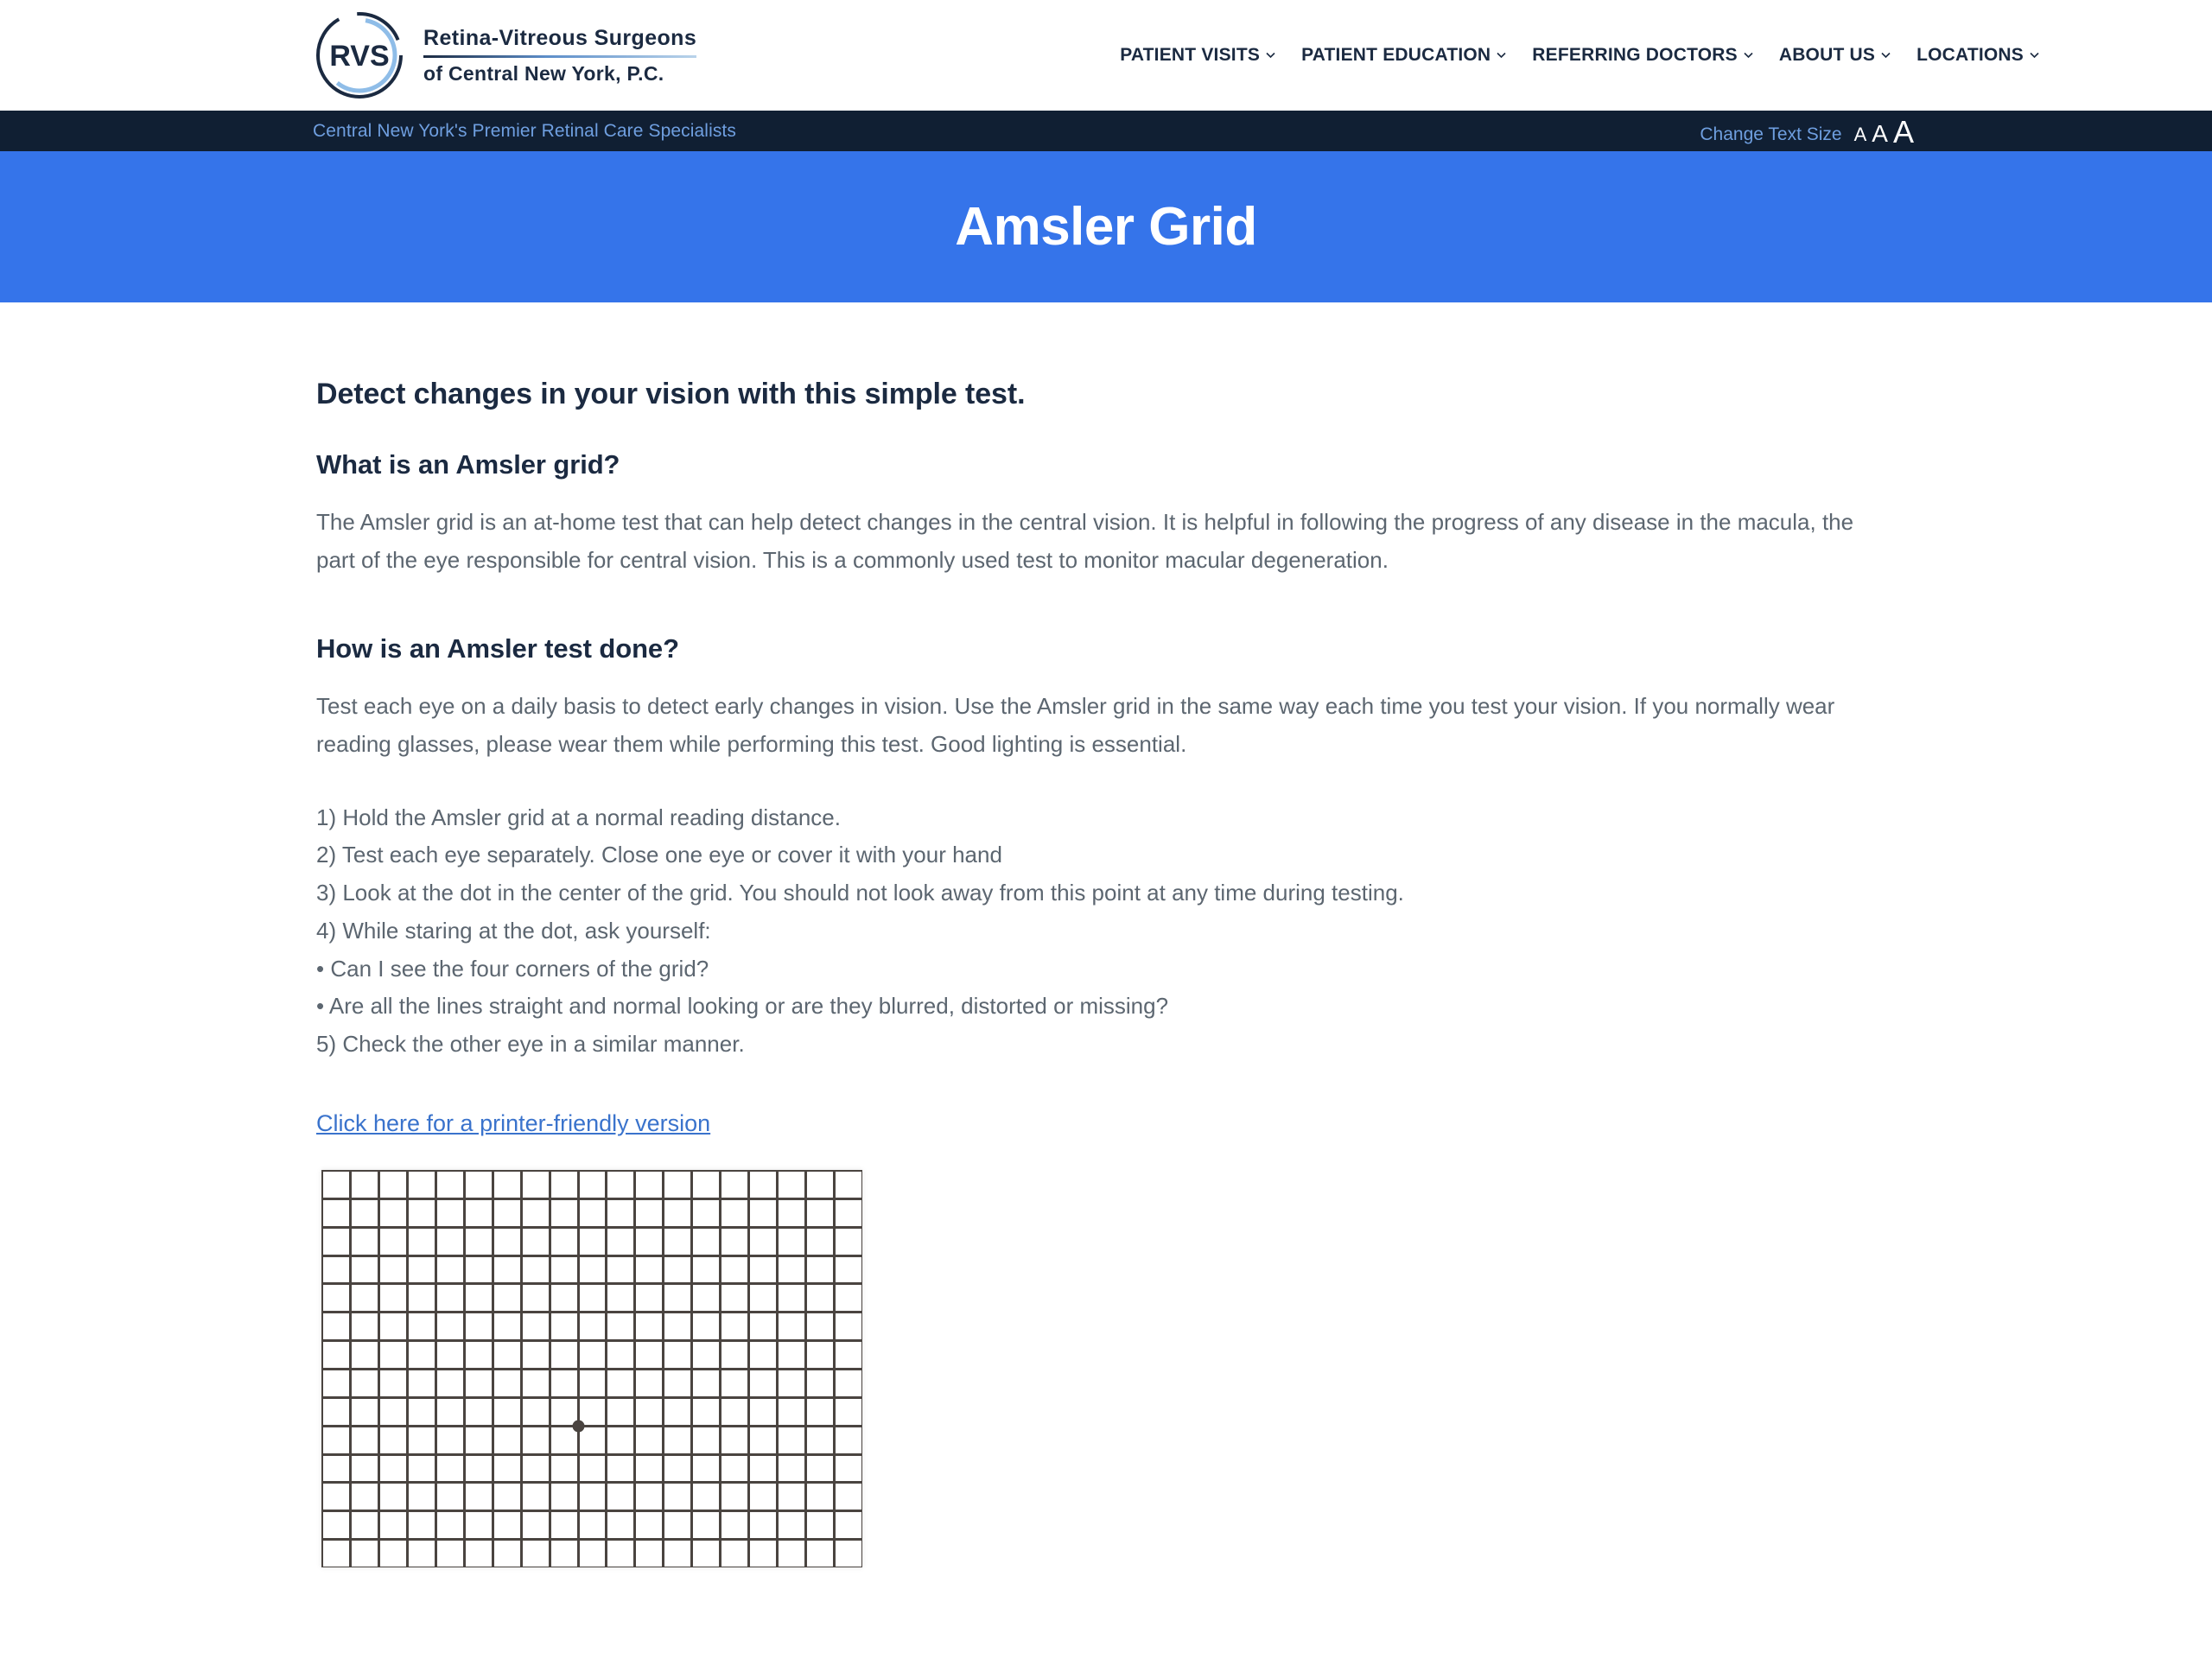  Describe the element at coordinates (1827, 55) in the screenshot. I see `nav-label: ABOUT US` at that location.